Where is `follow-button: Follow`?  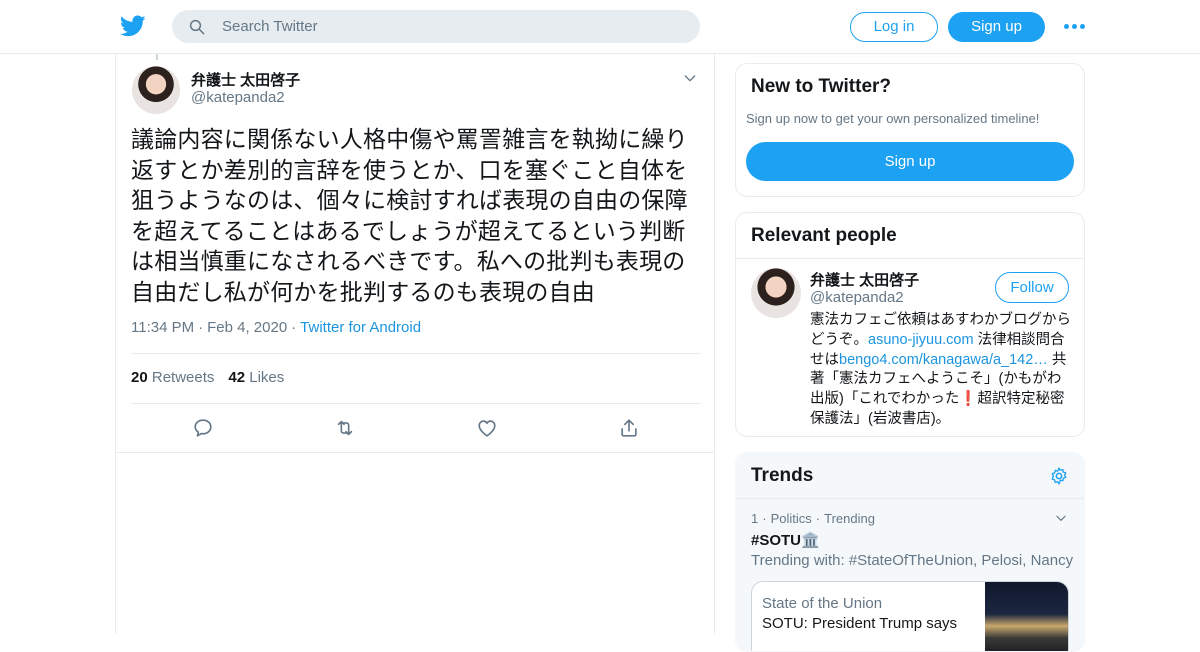
follow-button: Follow is located at coordinates (1032, 287).